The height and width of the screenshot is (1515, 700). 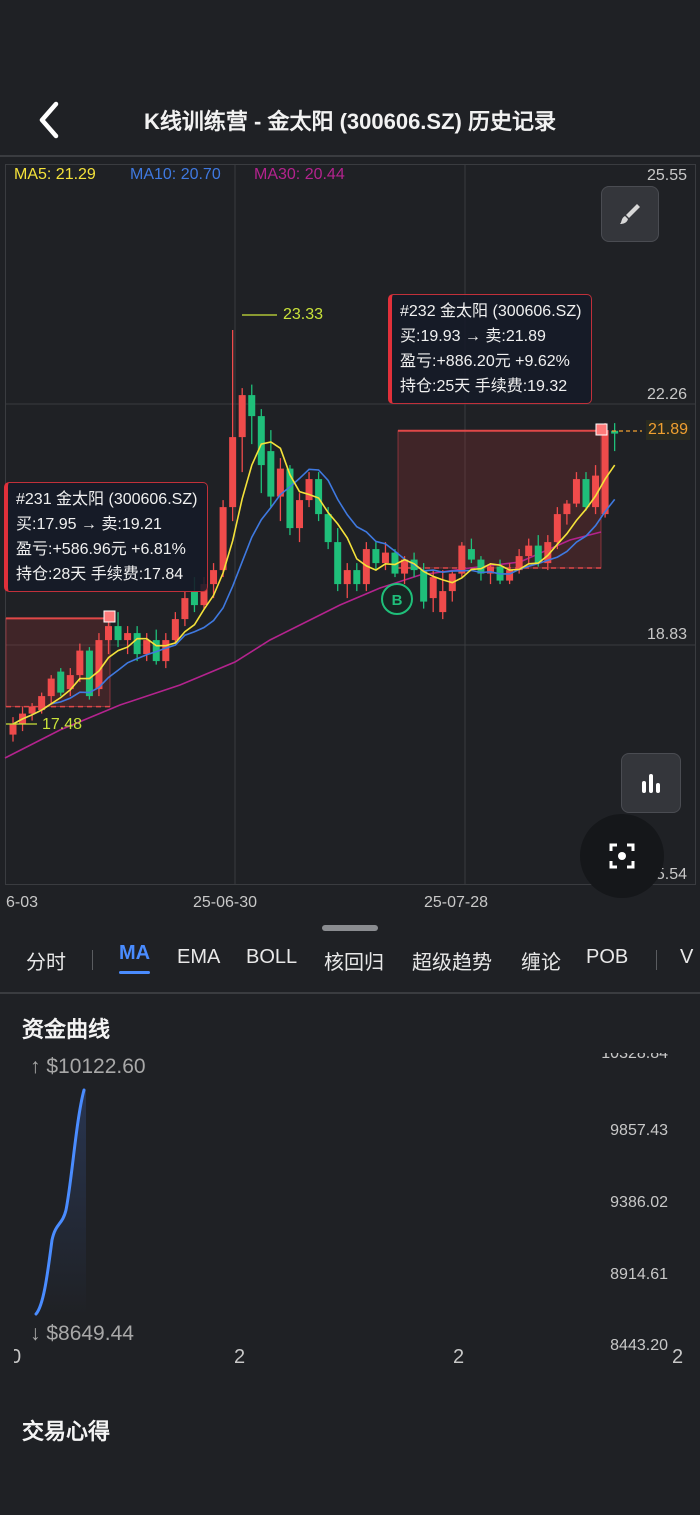 What do you see at coordinates (107, 499) in the screenshot?
I see `trade-title: #231 金太阳 (300606.SZ)` at bounding box center [107, 499].